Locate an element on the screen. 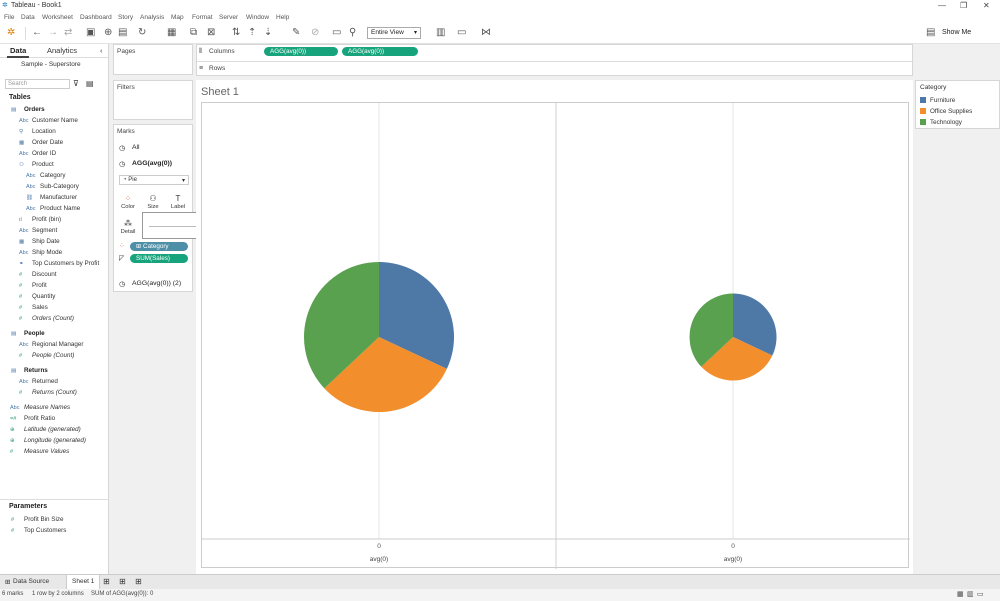  share-icon: ⋈ is located at coordinates (486, 33).